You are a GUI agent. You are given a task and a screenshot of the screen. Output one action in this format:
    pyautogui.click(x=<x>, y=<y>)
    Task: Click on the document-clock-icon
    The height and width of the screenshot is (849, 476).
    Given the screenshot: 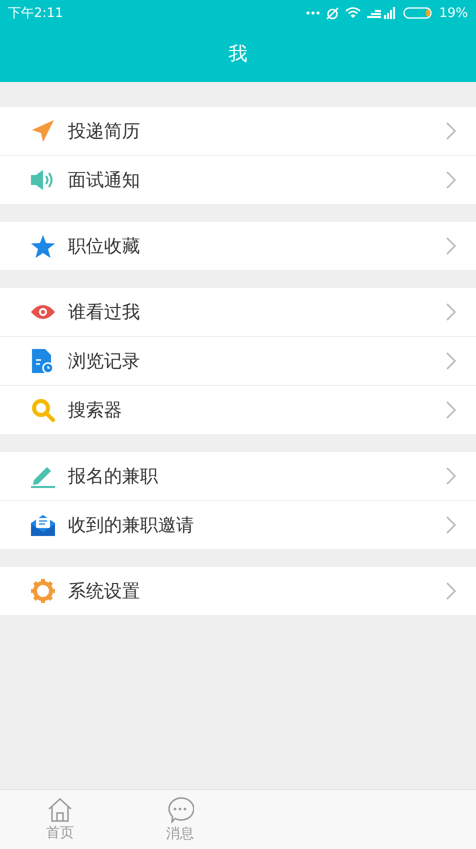 What is the action you would take?
    pyautogui.click(x=43, y=361)
    